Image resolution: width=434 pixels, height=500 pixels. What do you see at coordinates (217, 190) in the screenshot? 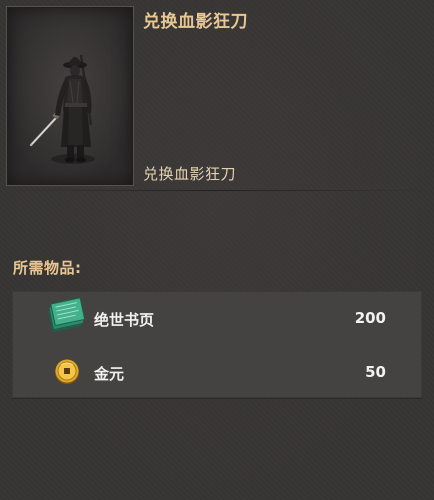
I see `section-divider` at bounding box center [217, 190].